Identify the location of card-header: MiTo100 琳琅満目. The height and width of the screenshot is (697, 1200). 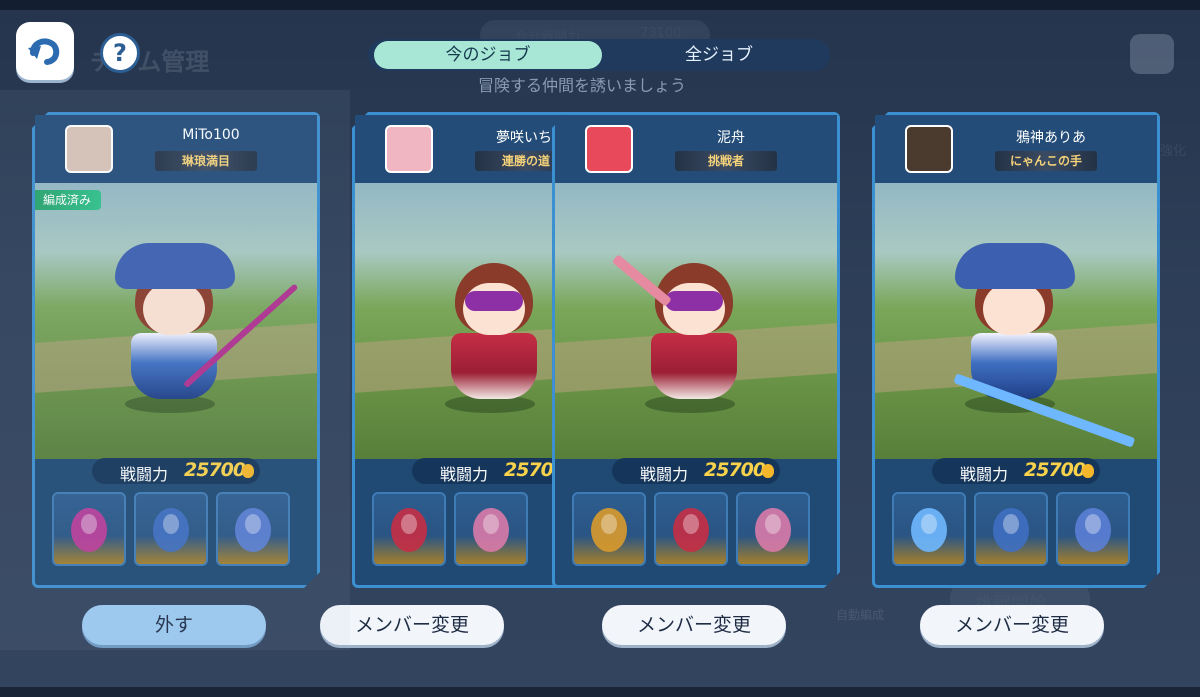
(176, 149).